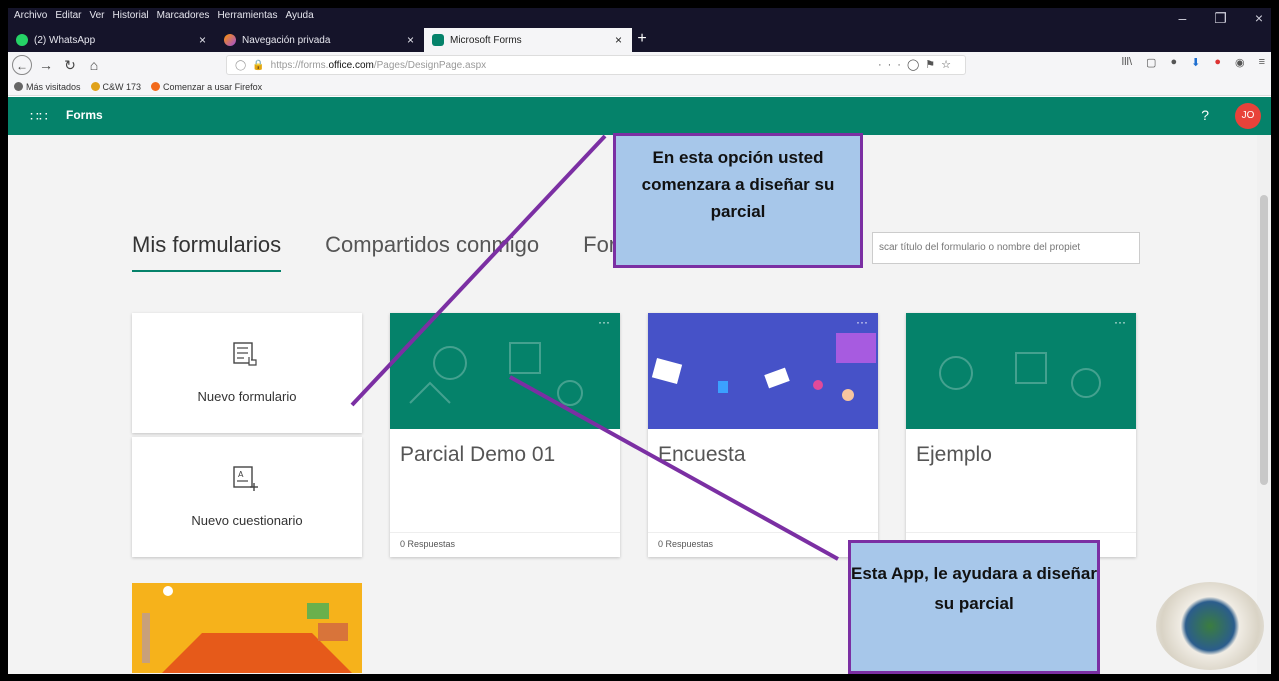 Image resolution: width=1279 pixels, height=681 pixels. Describe the element at coordinates (639, 116) in the screenshot. I see `forms-header: ∷∷ Forms ? JO` at that location.